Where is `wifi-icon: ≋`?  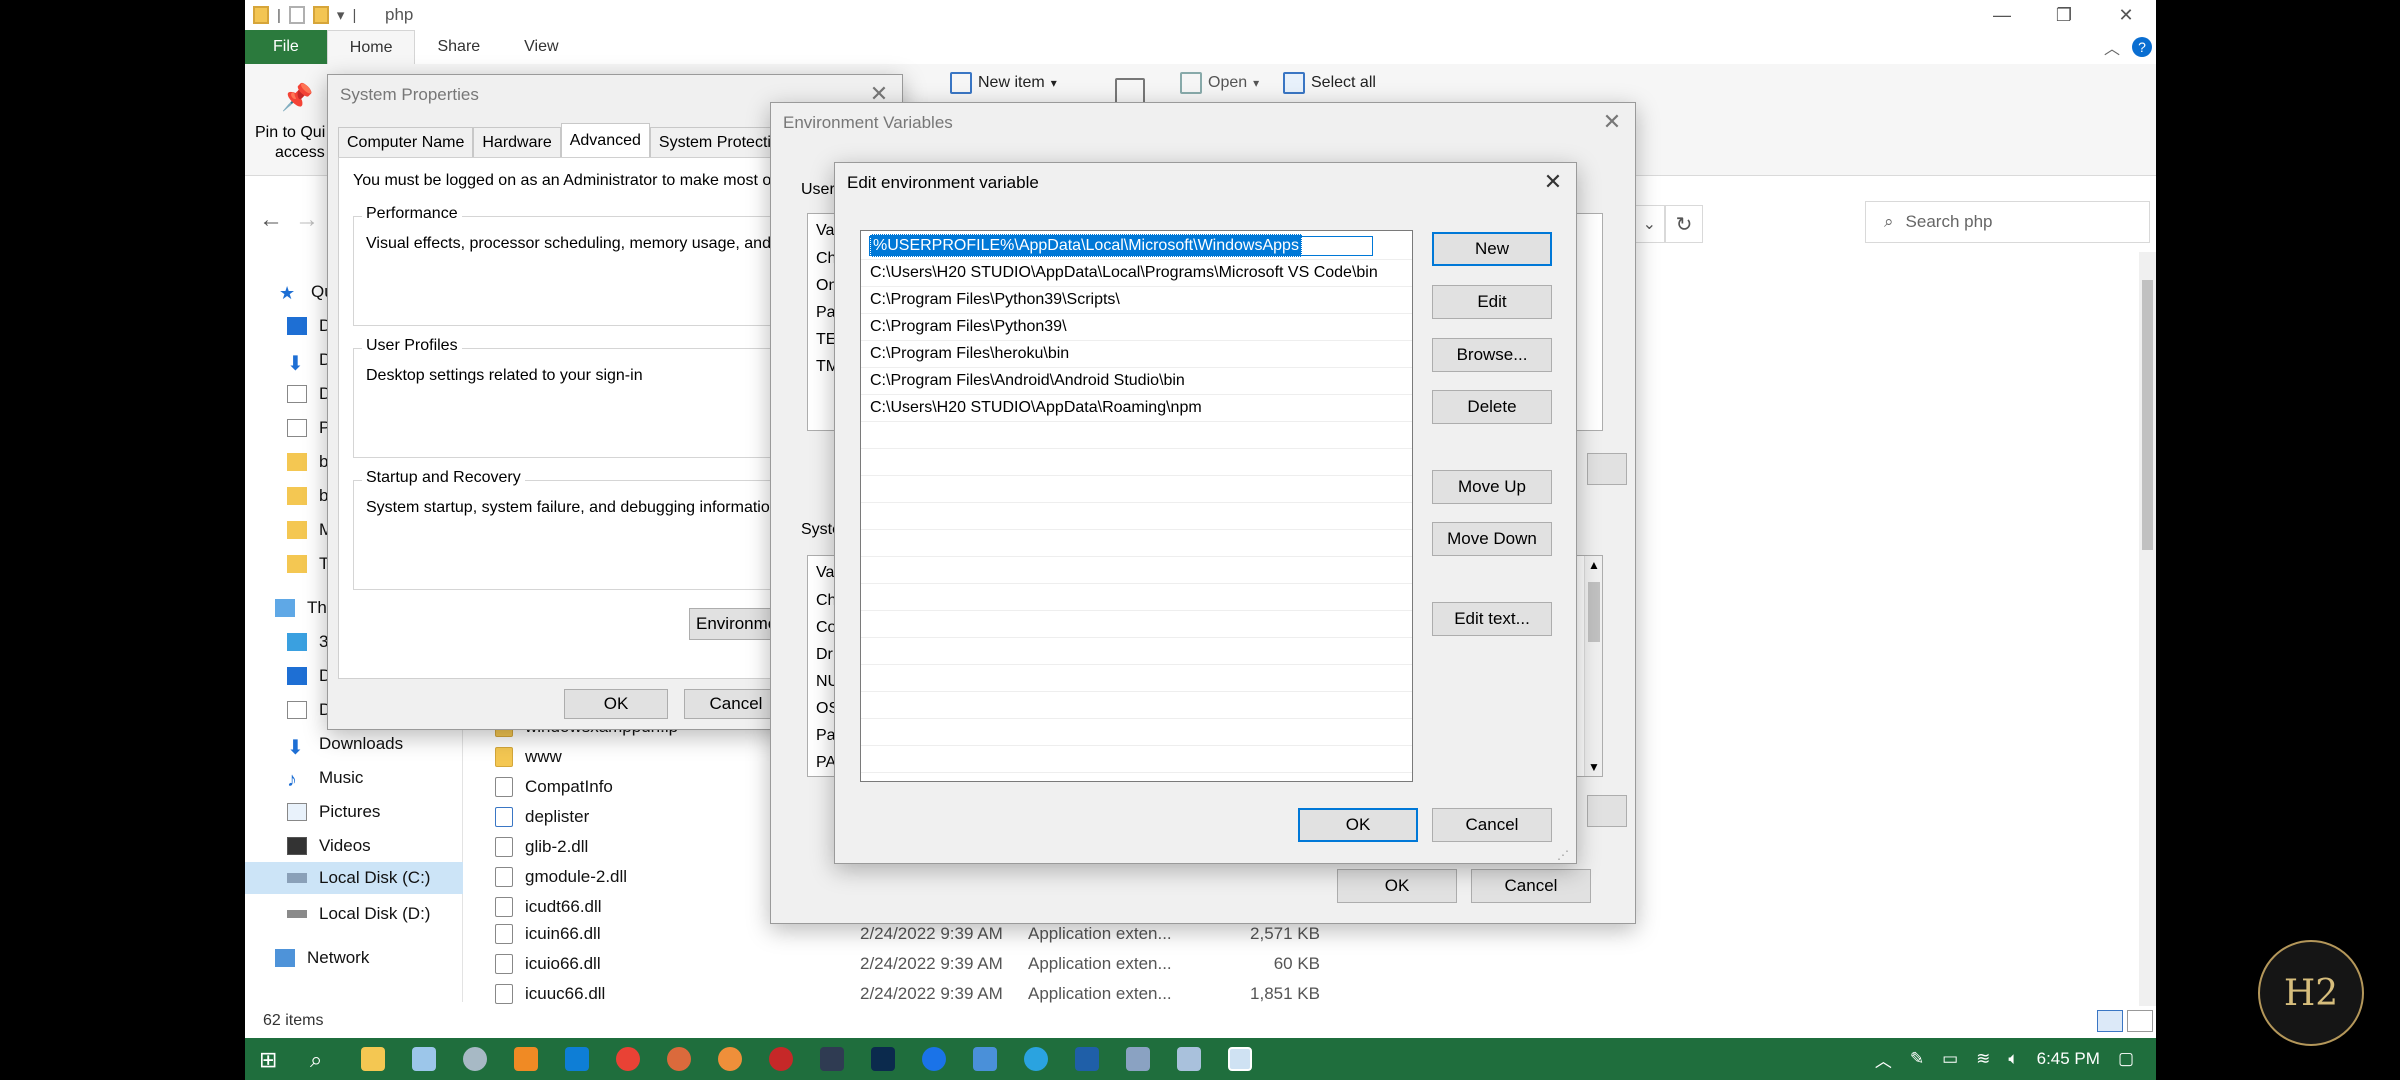
wifi-icon: ≋ is located at coordinates (1983, 1059).